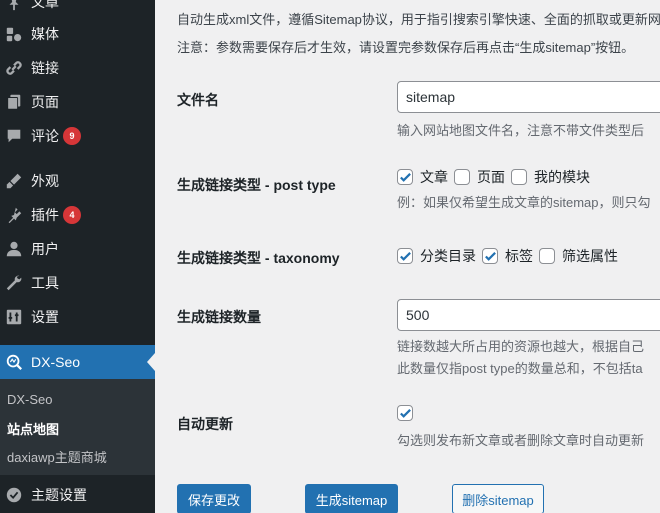 The height and width of the screenshot is (513, 660). What do you see at coordinates (45, 249) in the screenshot?
I see `sidebar-item-label: 用户` at bounding box center [45, 249].